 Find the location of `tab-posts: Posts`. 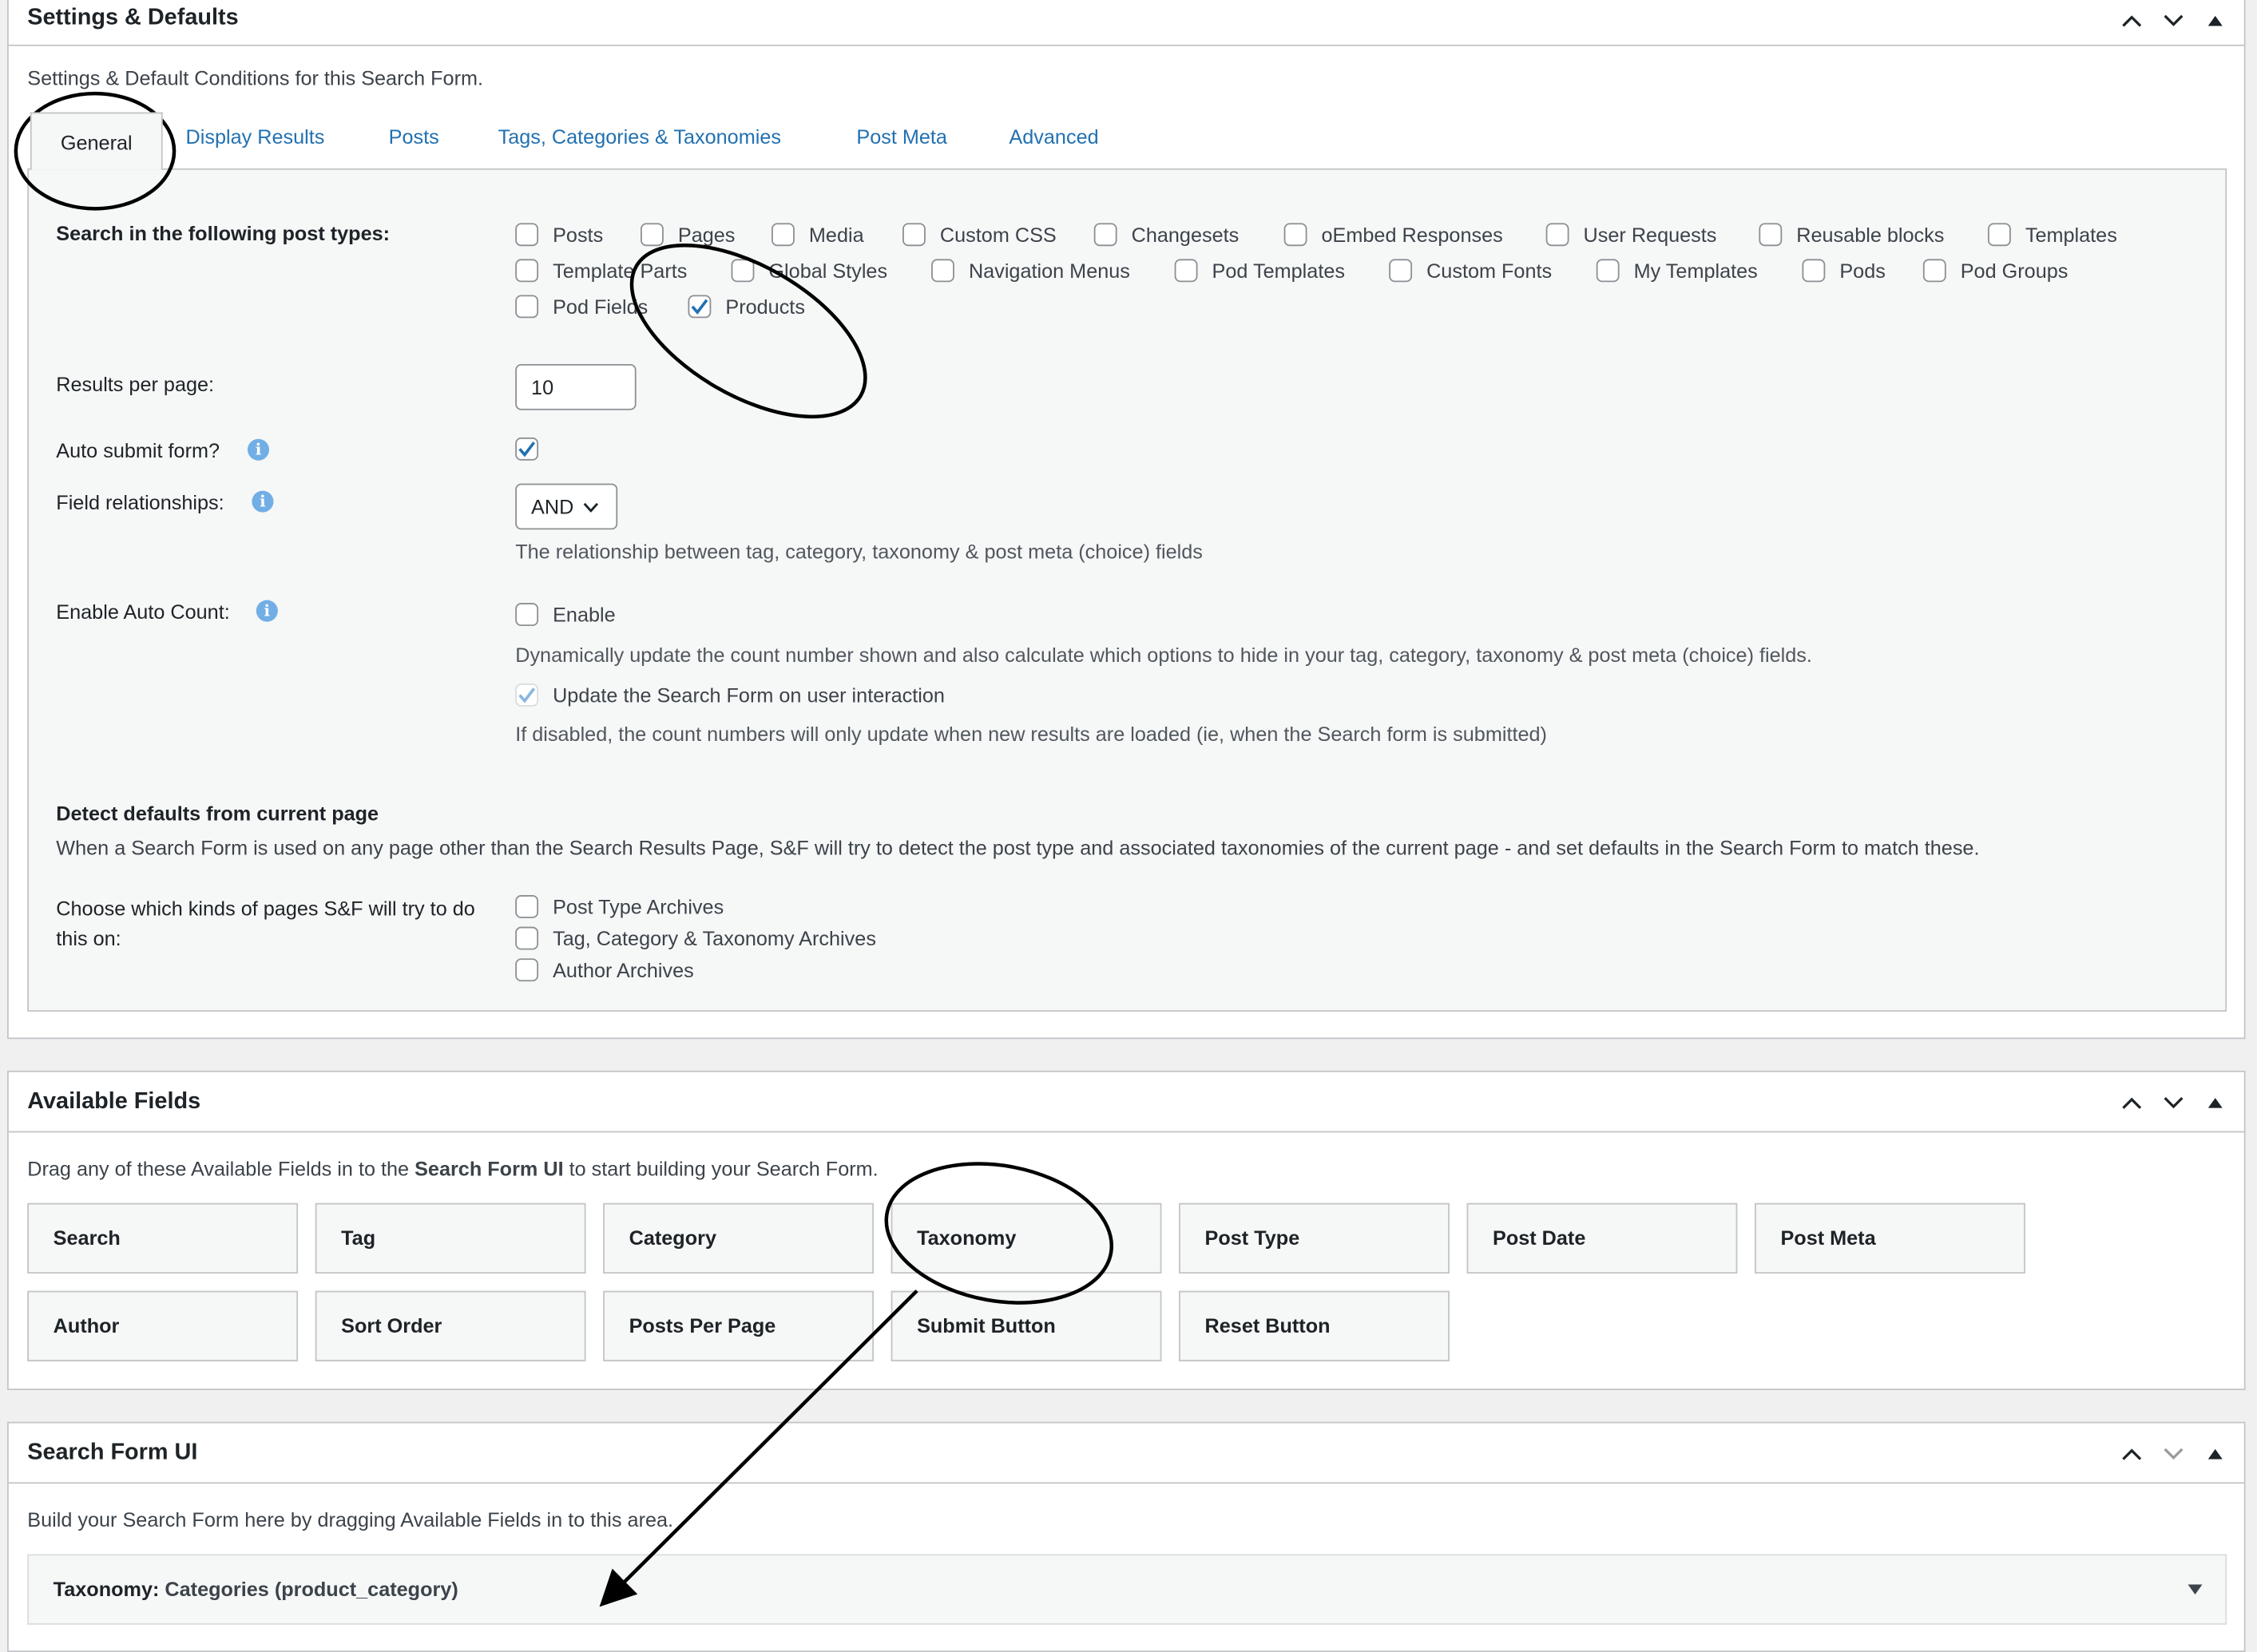

tab-posts: Posts is located at coordinates (414, 137).